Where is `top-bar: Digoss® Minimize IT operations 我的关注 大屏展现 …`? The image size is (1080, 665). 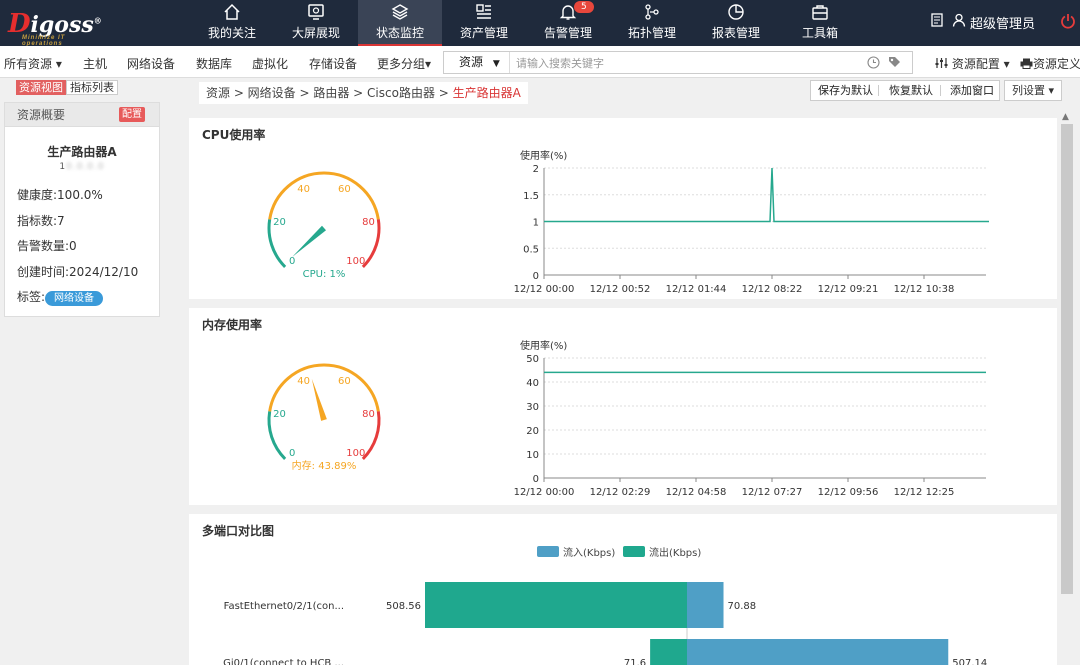 top-bar: Digoss® Minimize IT operations 我的关注 大屏展现 … is located at coordinates (540, 23).